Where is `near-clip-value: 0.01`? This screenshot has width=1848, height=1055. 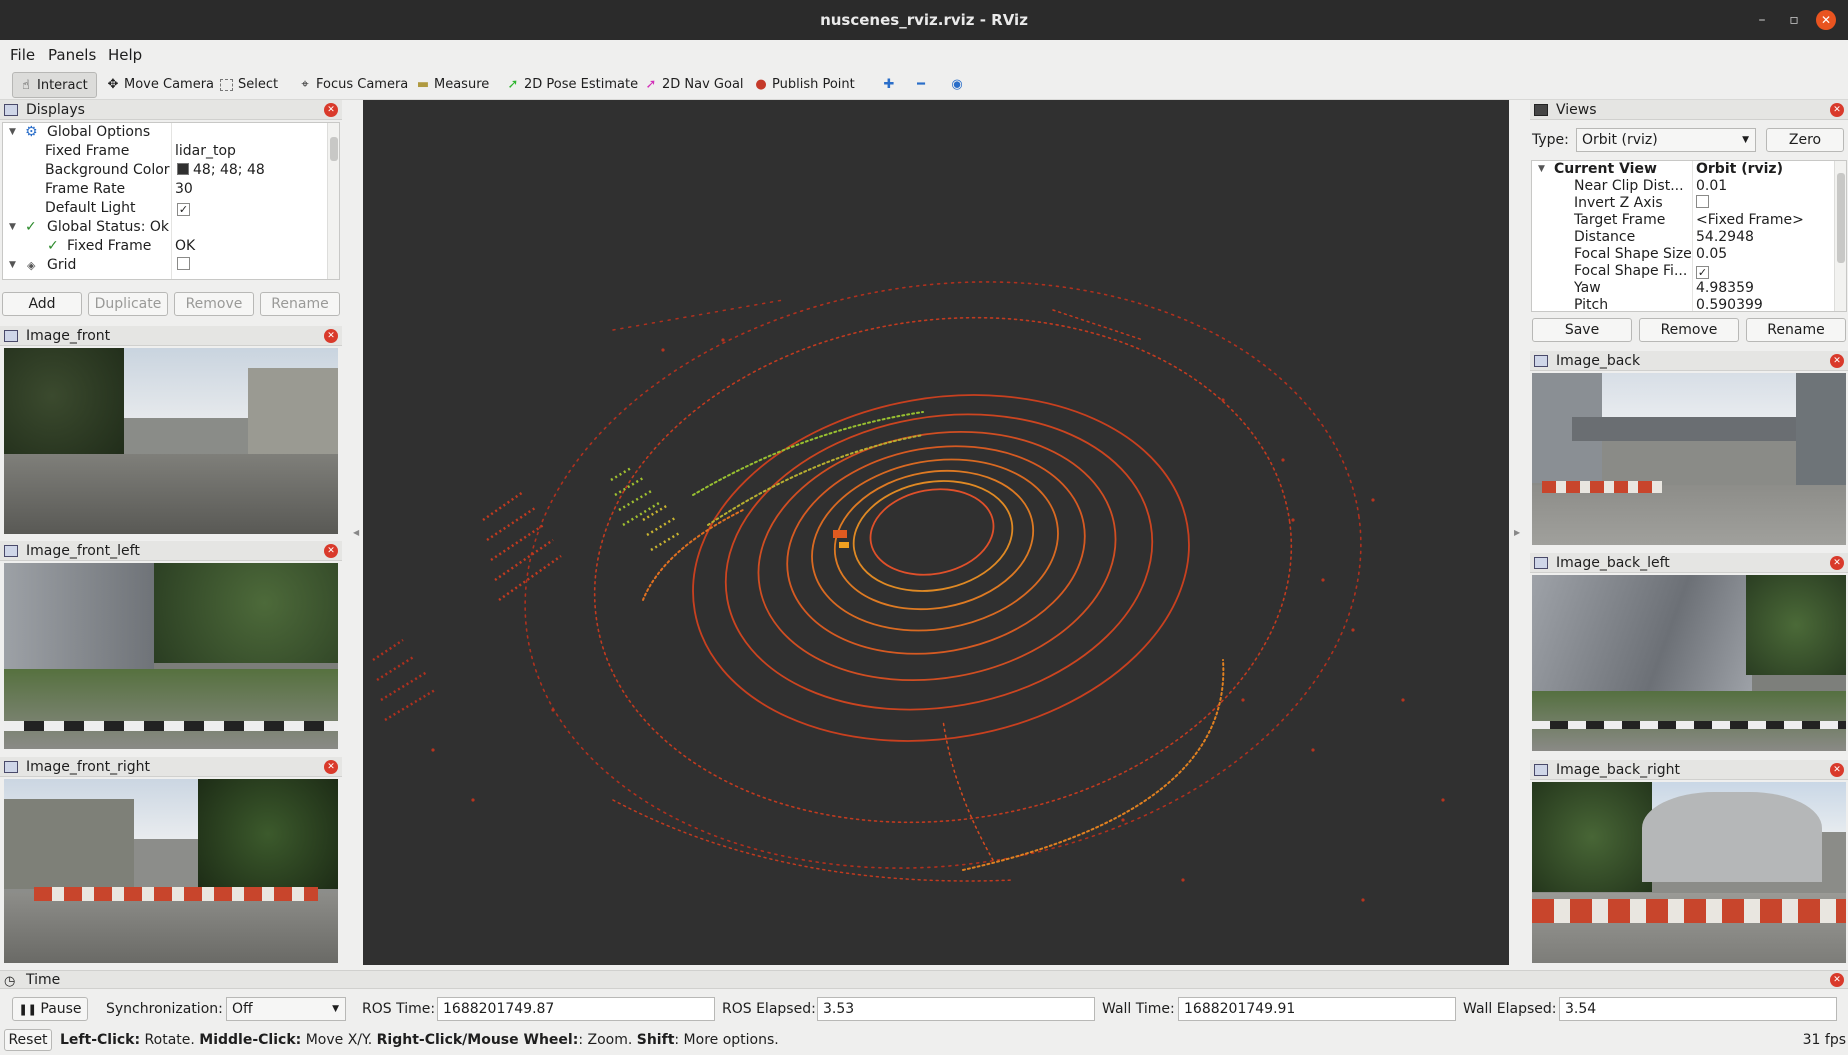 near-clip-value: 0.01 is located at coordinates (1711, 186).